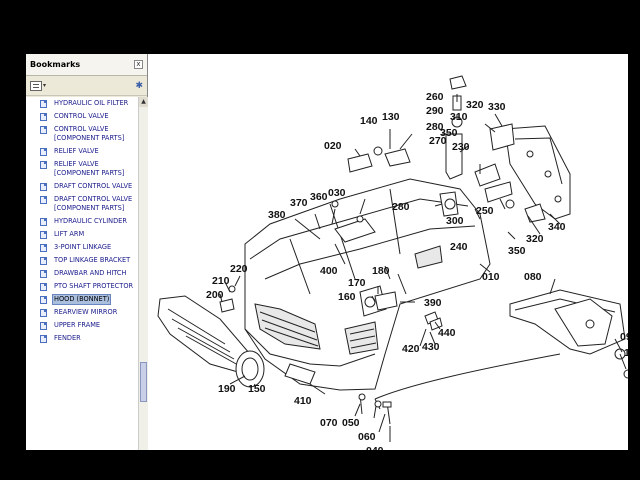  Describe the element at coordinates (367, 437) in the screenshot. I see `part-number-label: 060` at that location.